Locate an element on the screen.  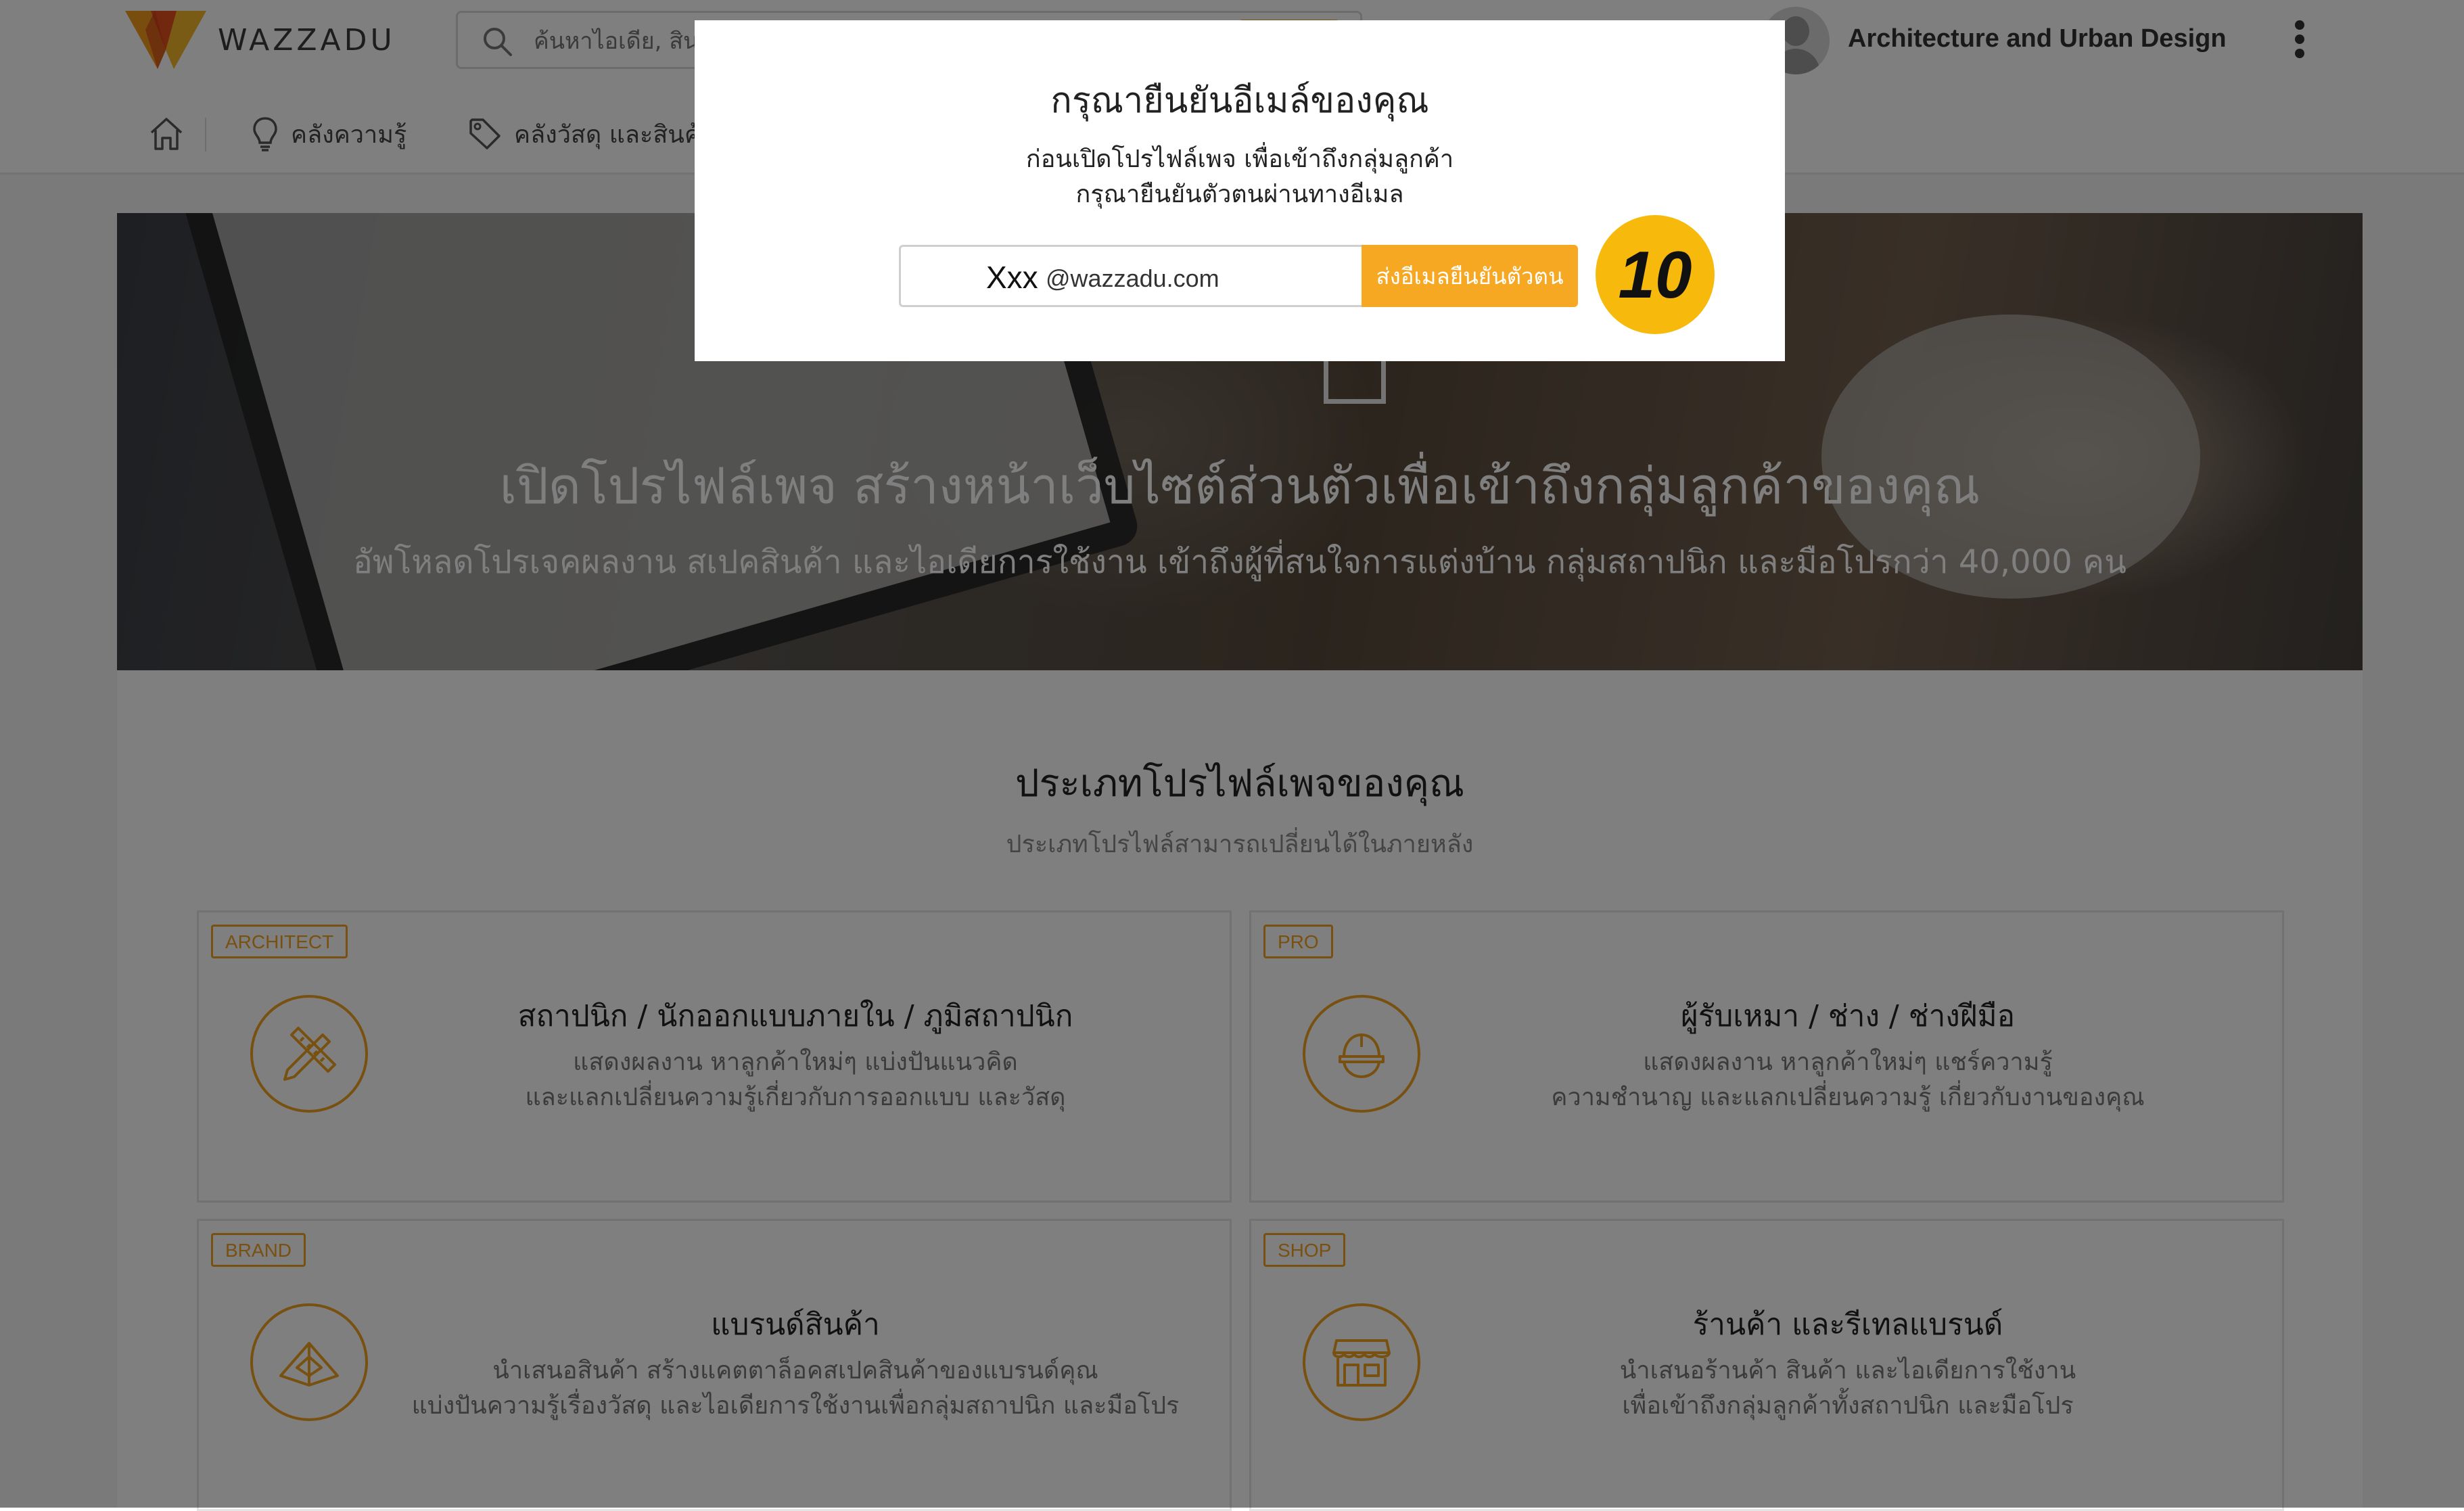
email-user-text: Xxx is located at coordinates (1012, 277).